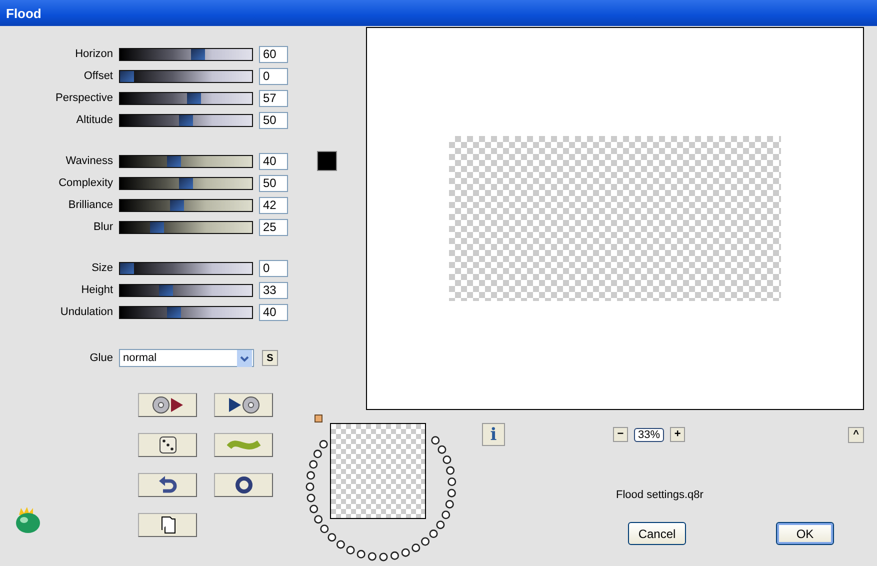  I want to click on die-button, so click(167, 445).